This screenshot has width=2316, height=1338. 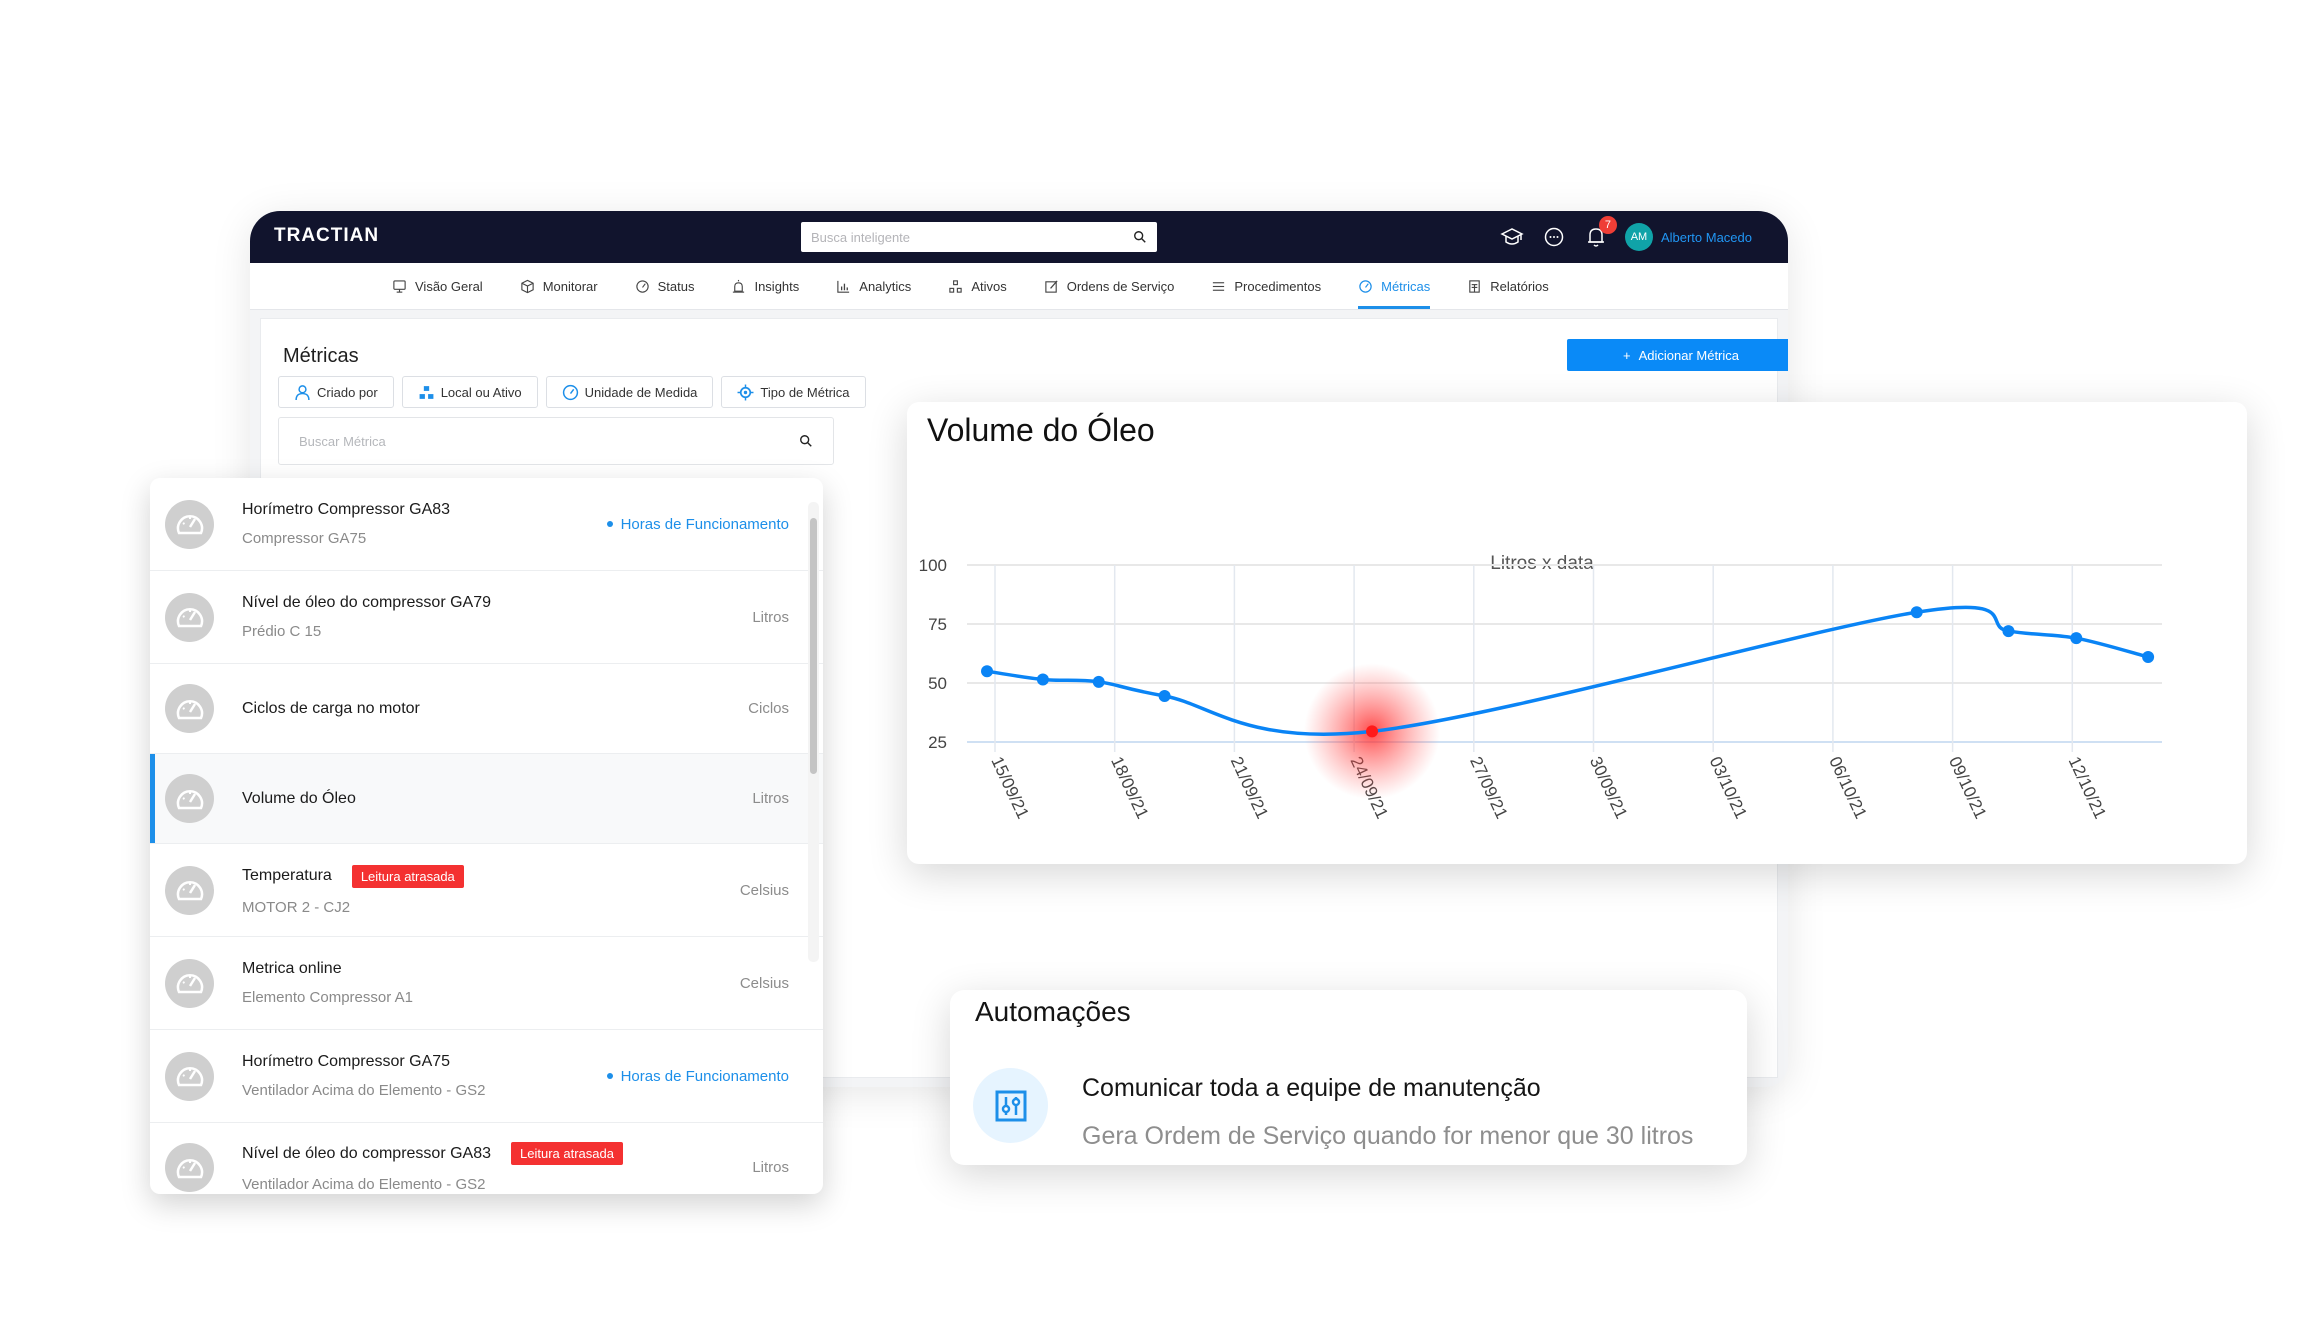 I want to click on filter-metric-type: Tipo de Métrica, so click(x=793, y=392).